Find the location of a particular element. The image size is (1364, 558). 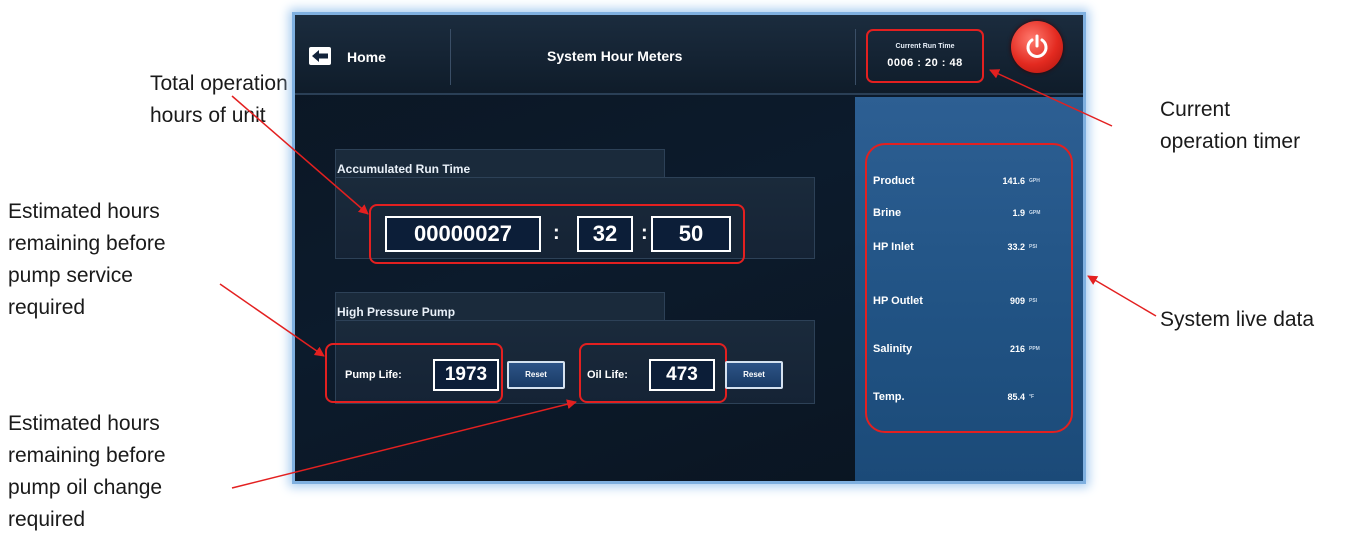

accumulated-seconds: 50 is located at coordinates (691, 234).